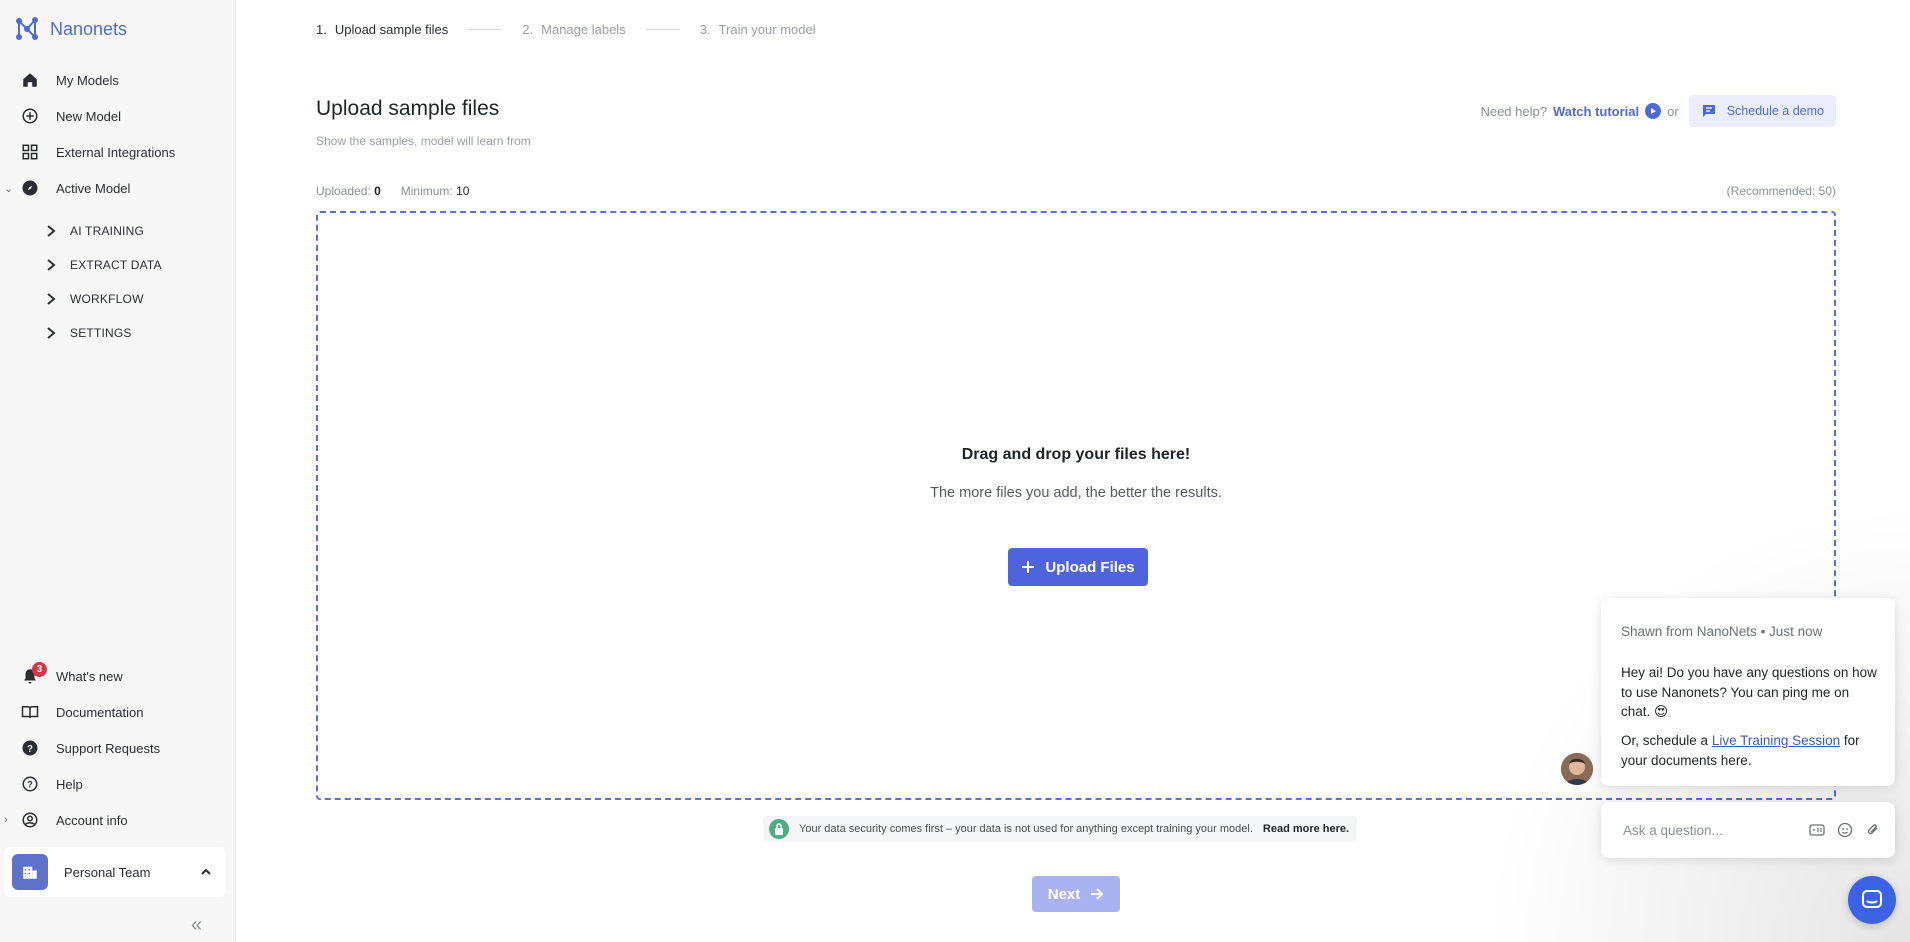  I want to click on sidebar-item-label: External Integrations, so click(116, 152).